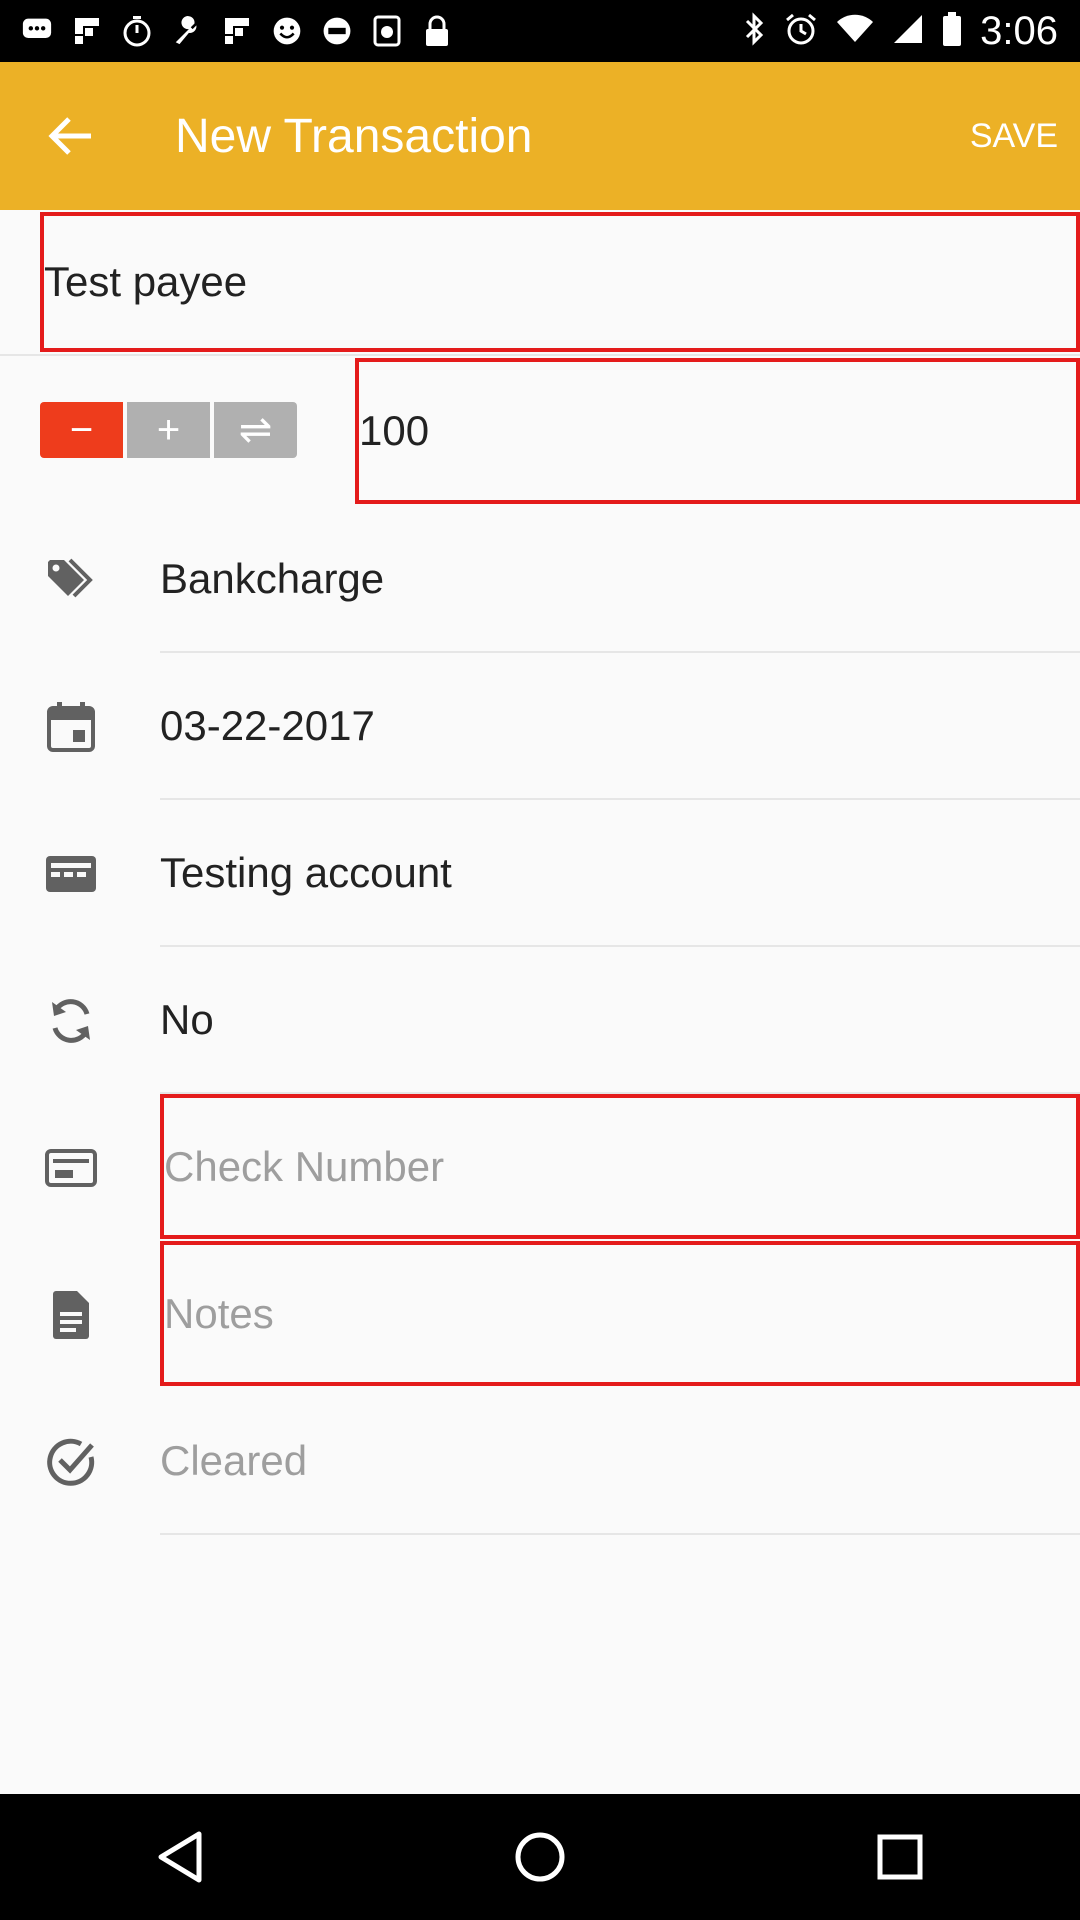 This screenshot has width=1080, height=1920. I want to click on stopwatch-icon, so click(137, 31).